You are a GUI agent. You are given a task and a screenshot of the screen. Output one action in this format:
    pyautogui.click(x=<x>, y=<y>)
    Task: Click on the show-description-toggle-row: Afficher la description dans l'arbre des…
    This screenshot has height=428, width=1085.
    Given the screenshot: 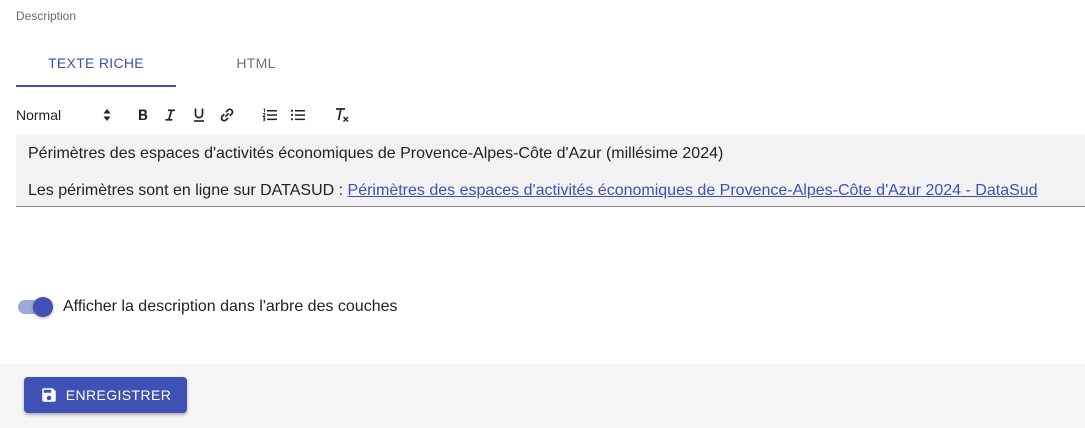 What is the action you would take?
    pyautogui.click(x=207, y=307)
    